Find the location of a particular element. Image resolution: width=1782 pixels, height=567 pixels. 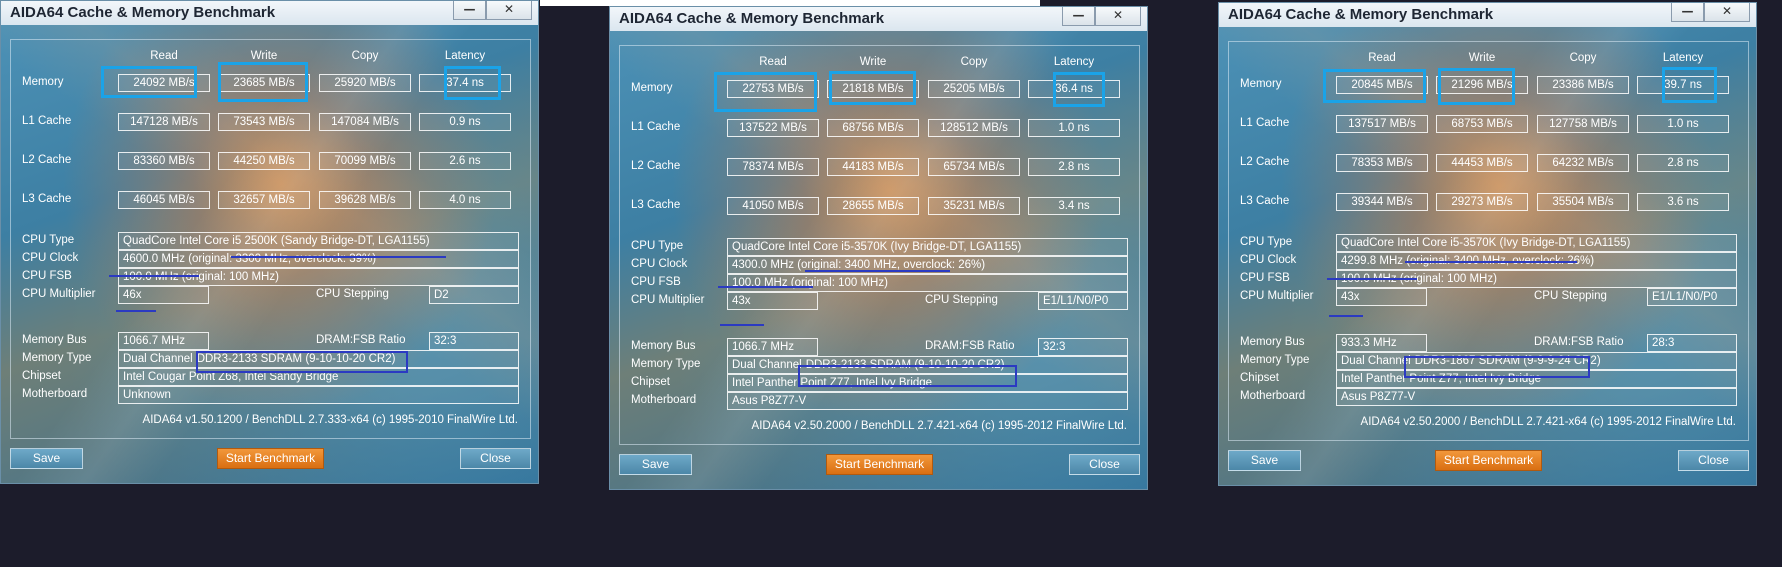

value-copy: 128512 MB/s is located at coordinates (974, 128).